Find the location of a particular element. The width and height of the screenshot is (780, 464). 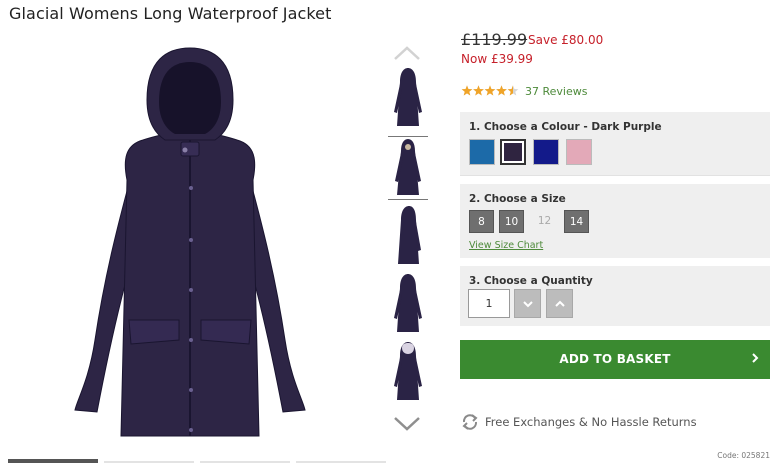

refresh-icon is located at coordinates (470, 422).